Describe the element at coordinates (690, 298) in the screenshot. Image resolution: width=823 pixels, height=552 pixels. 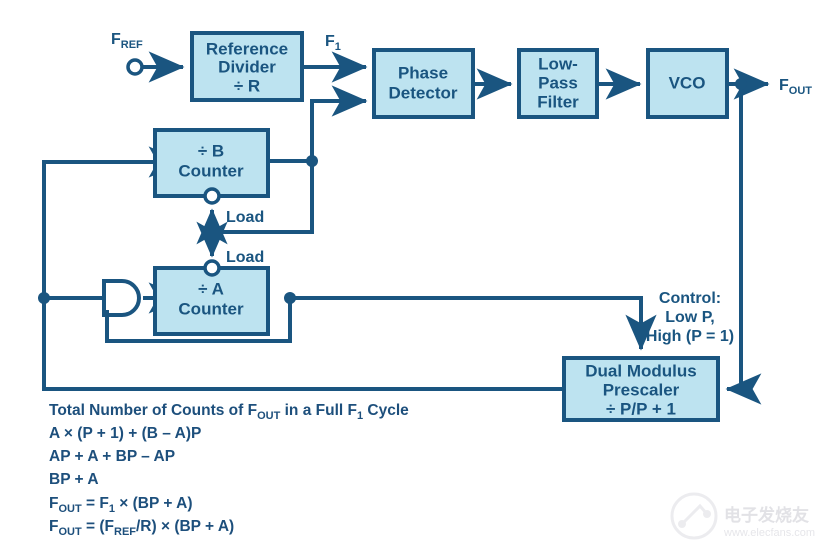
I see `control-note-line1: Control:` at that location.